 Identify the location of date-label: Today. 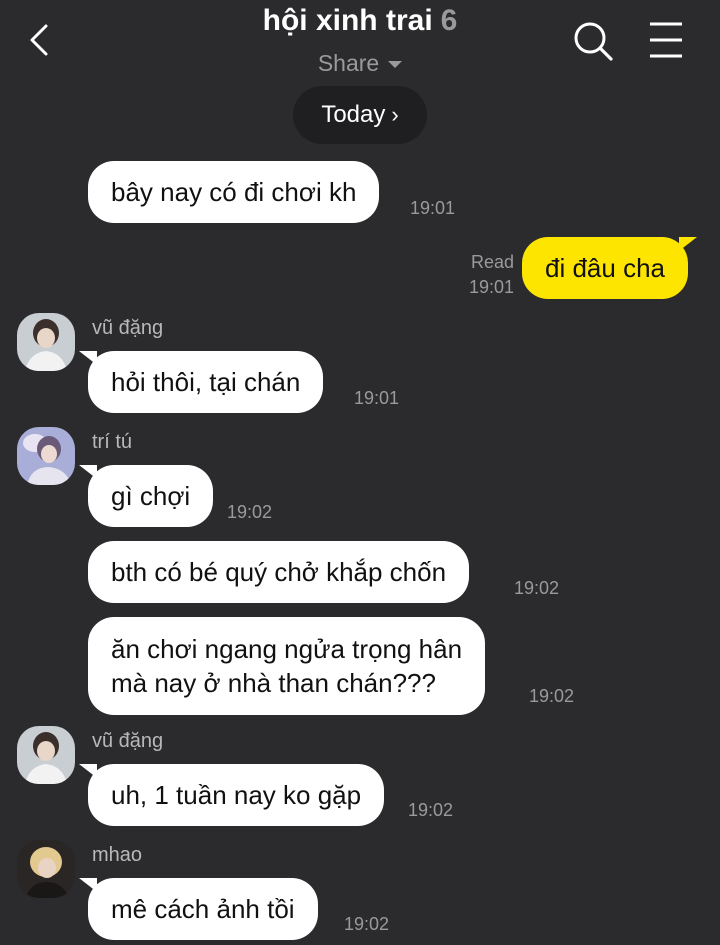
(353, 114).